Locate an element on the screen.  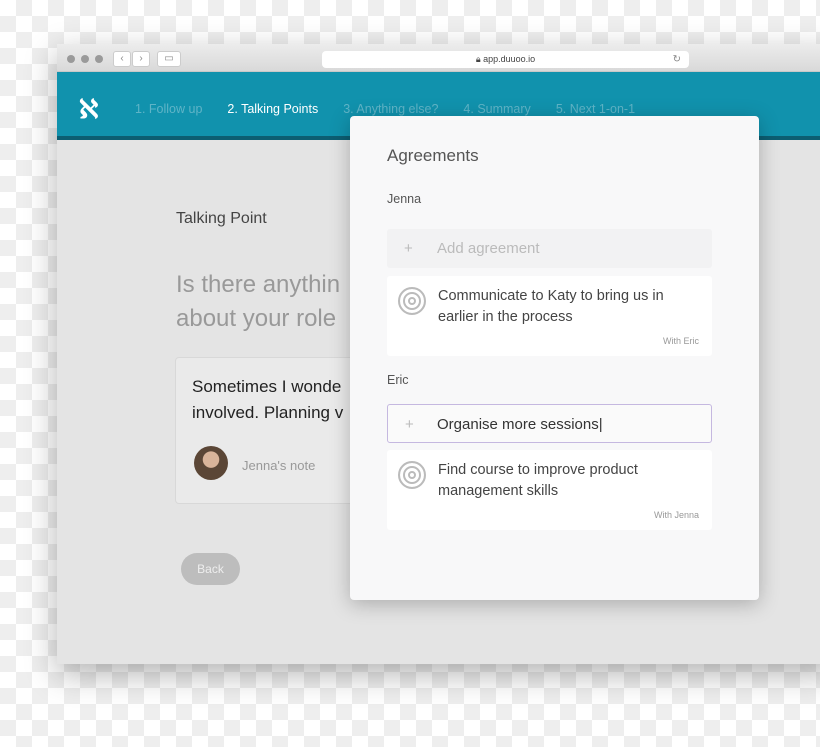
agreement-with: With Eric is located at coordinates (681, 341).